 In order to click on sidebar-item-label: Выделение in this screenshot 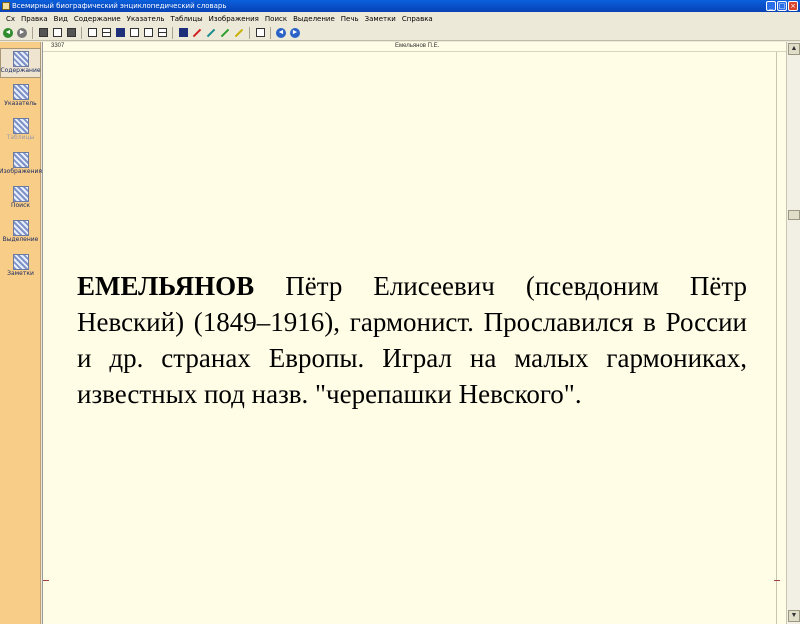, I will do `click(20, 239)`.